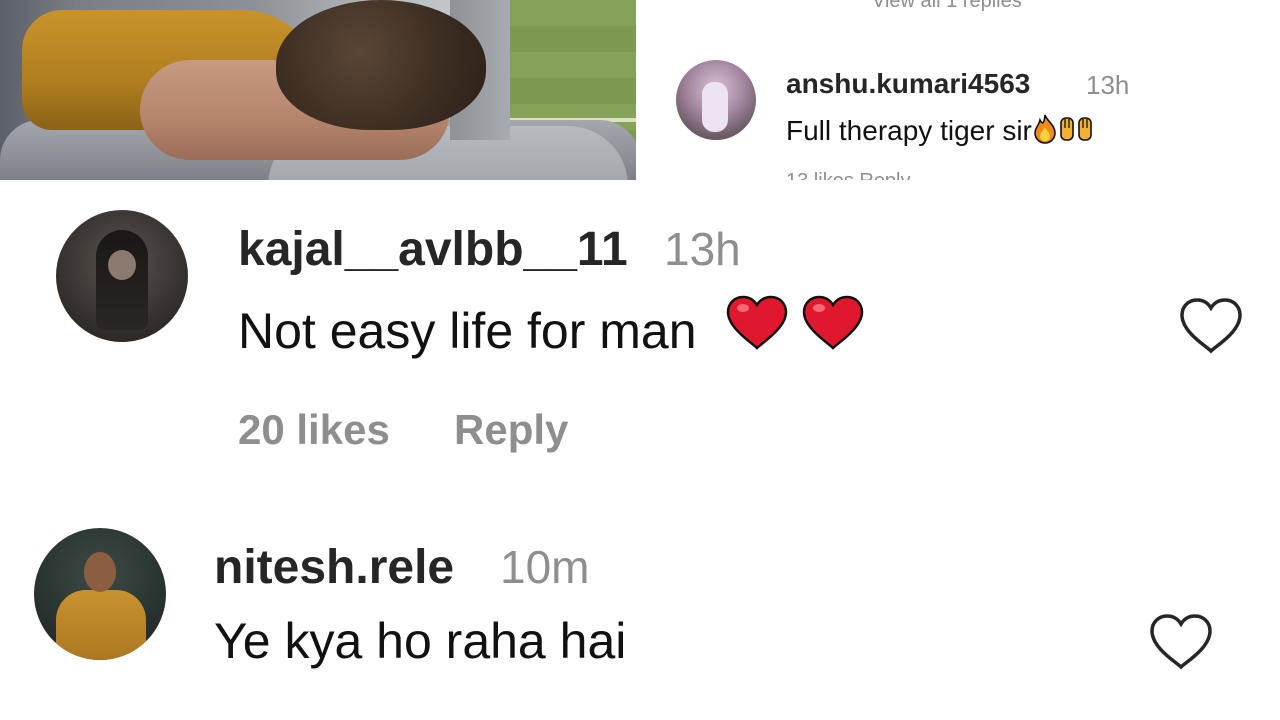 The height and width of the screenshot is (720, 1280). What do you see at coordinates (545, 567) in the screenshot?
I see `comment-timestamp: 10m` at bounding box center [545, 567].